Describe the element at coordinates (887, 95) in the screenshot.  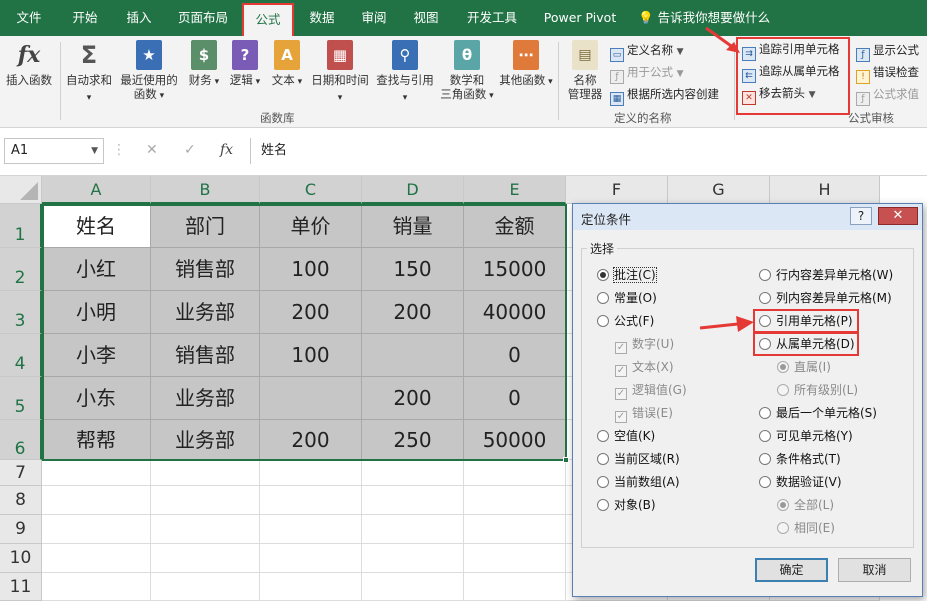
I see `evaluate-formula-button: ƒ 公式求值` at that location.